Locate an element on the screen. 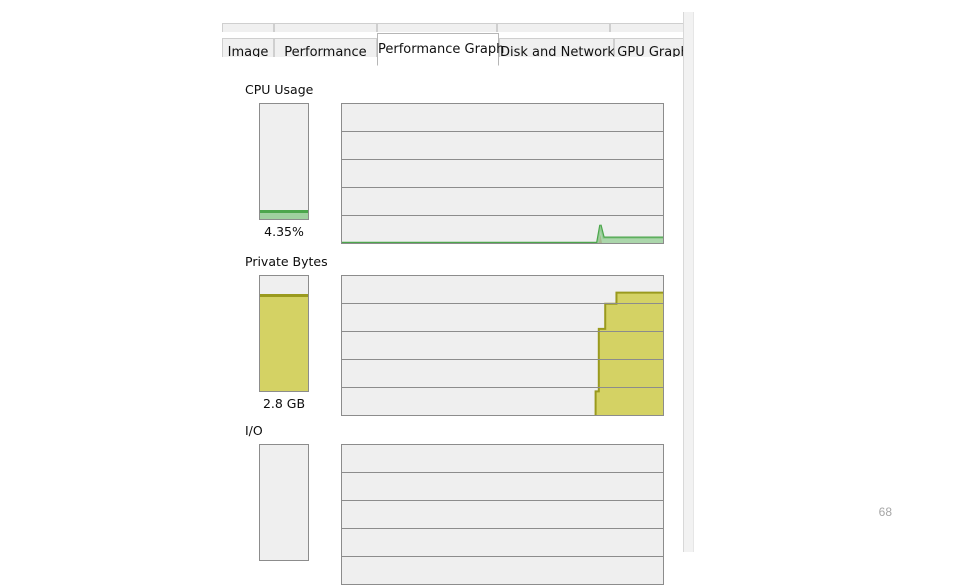  io-plot is located at coordinates (502, 514).